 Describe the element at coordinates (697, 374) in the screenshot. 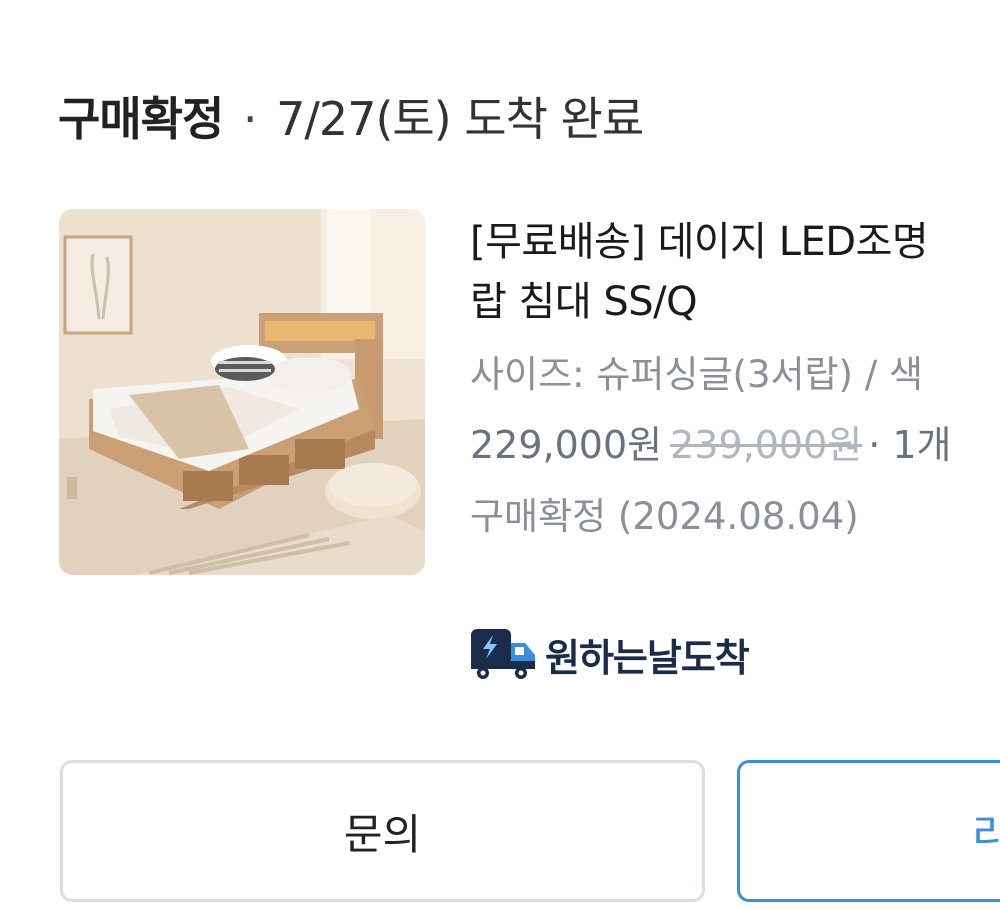

I see `product-option: 사이즈: 슈퍼싱글(3서랍) / 색` at that location.